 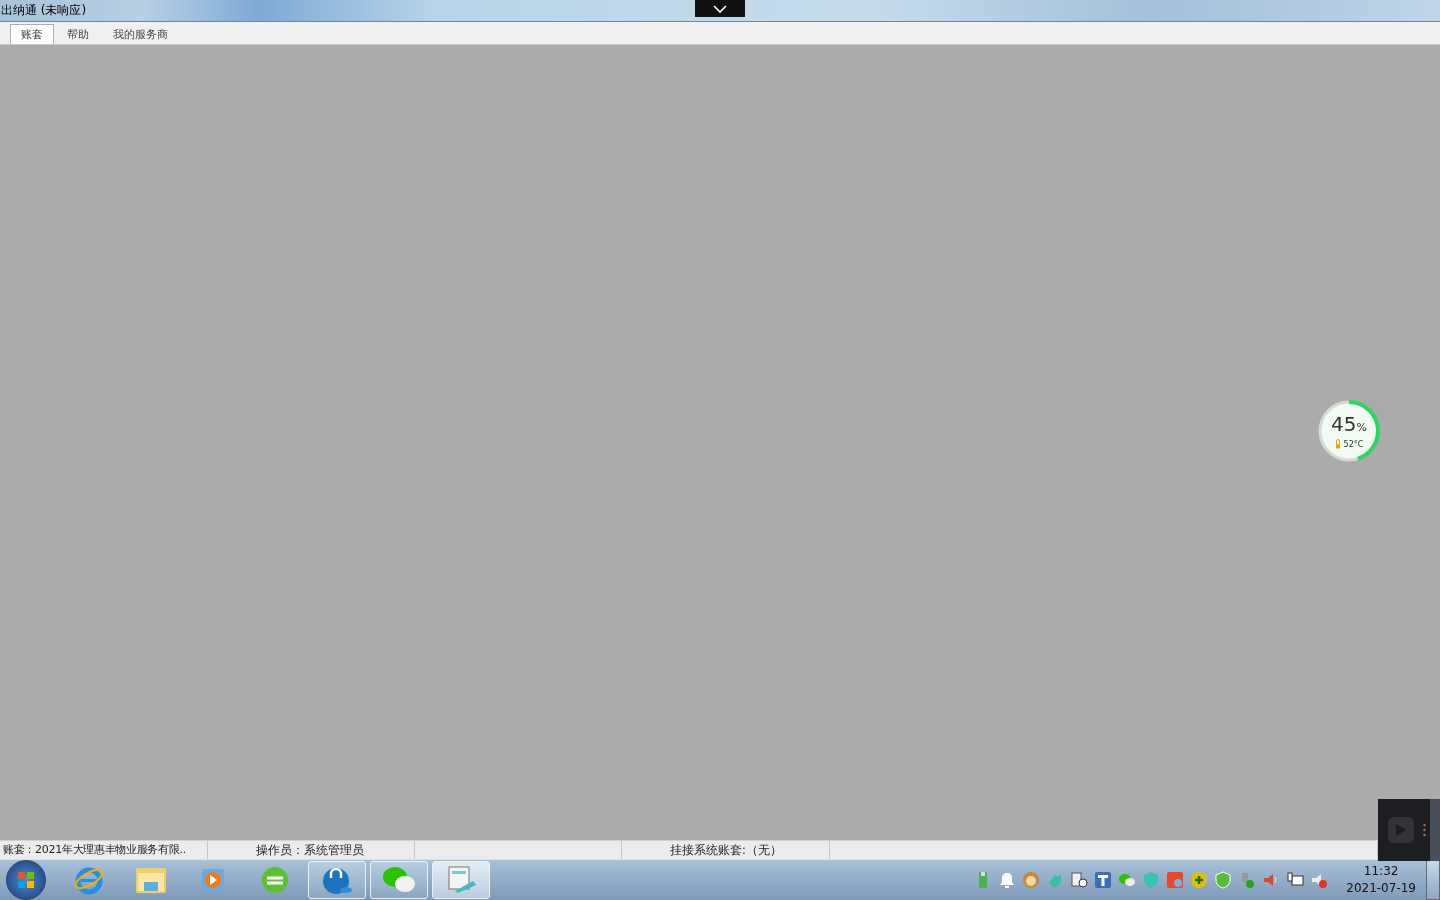 I want to click on menu-tab: 我的服务商, so click(x=140, y=34).